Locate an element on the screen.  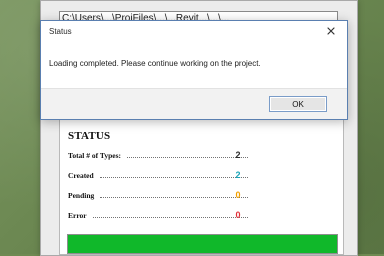
stat-row-pending: Pending 0 is located at coordinates (158, 195).